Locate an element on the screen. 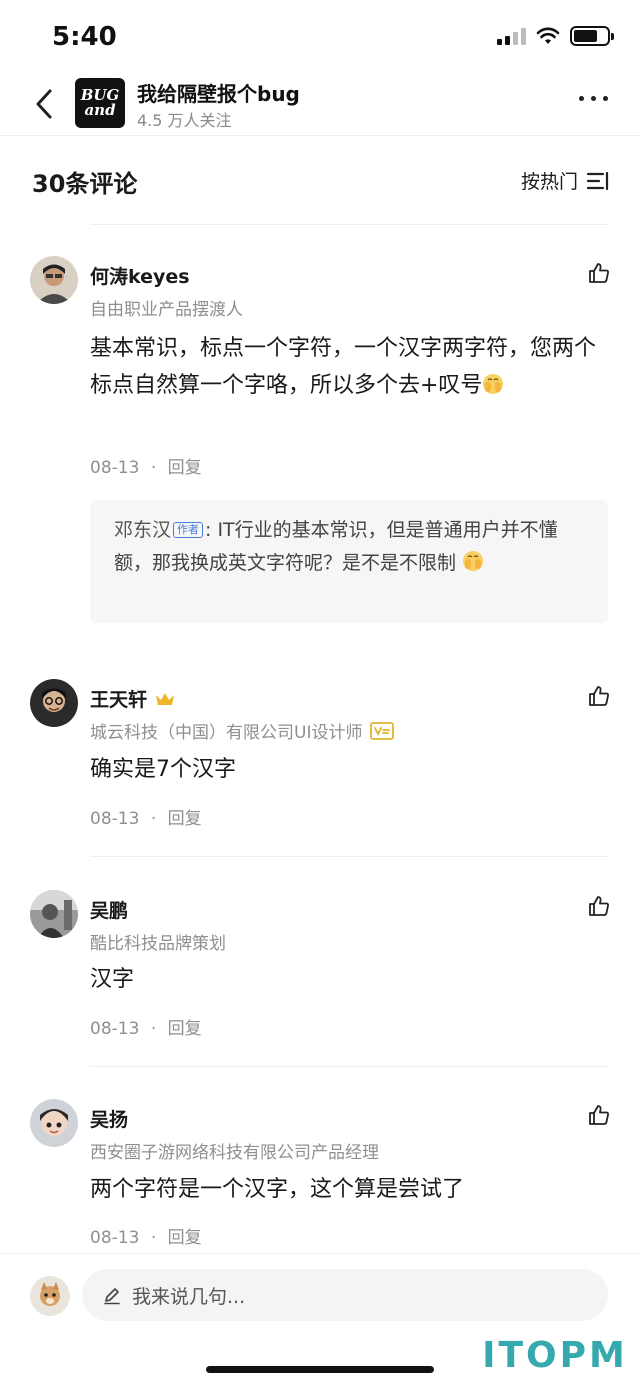 The width and height of the screenshot is (640, 1385). status-bar: 5:40 is located at coordinates (320, 37).